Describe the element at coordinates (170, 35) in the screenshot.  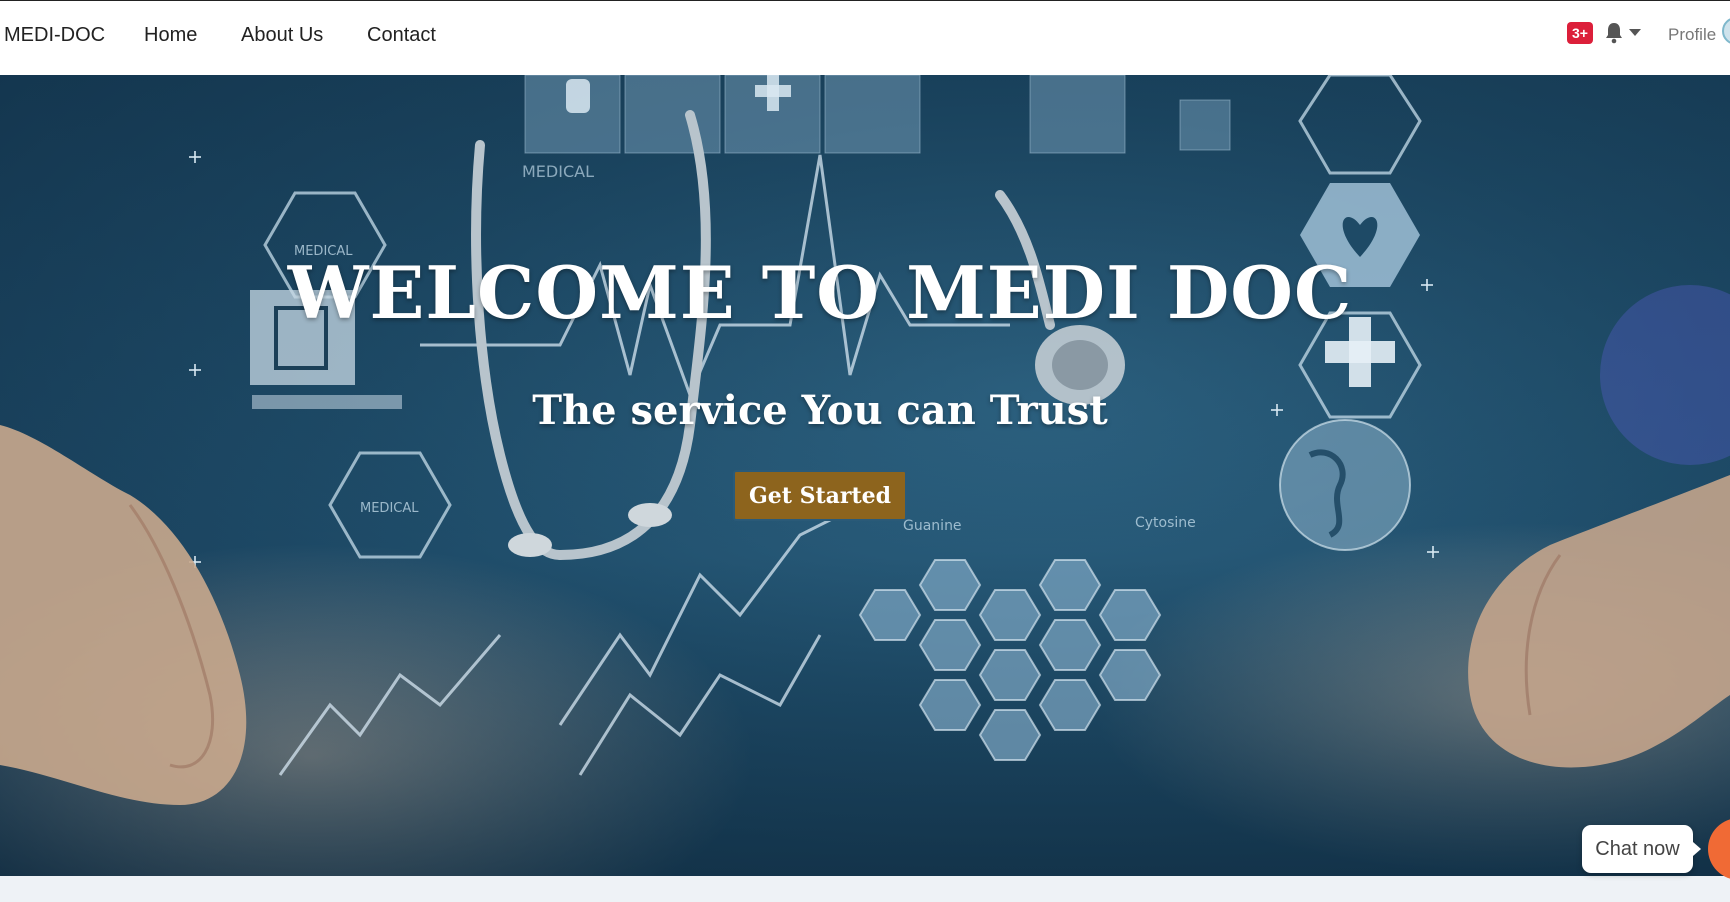
I see `nav-home-link: Home` at that location.